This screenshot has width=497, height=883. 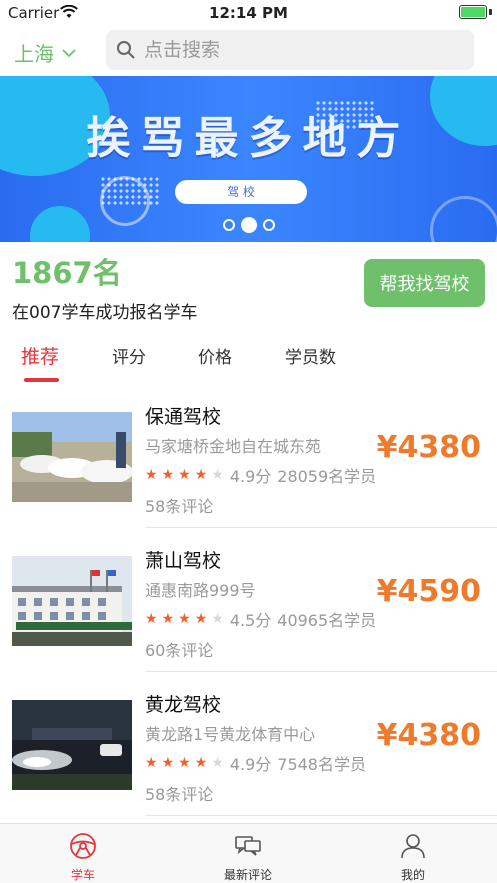 I want to click on search-icon, so click(x=126, y=50).